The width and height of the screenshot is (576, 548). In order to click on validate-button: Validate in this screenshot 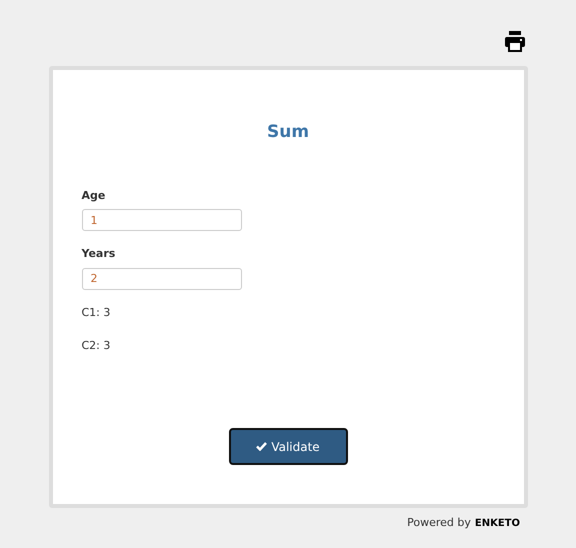, I will do `click(288, 446)`.